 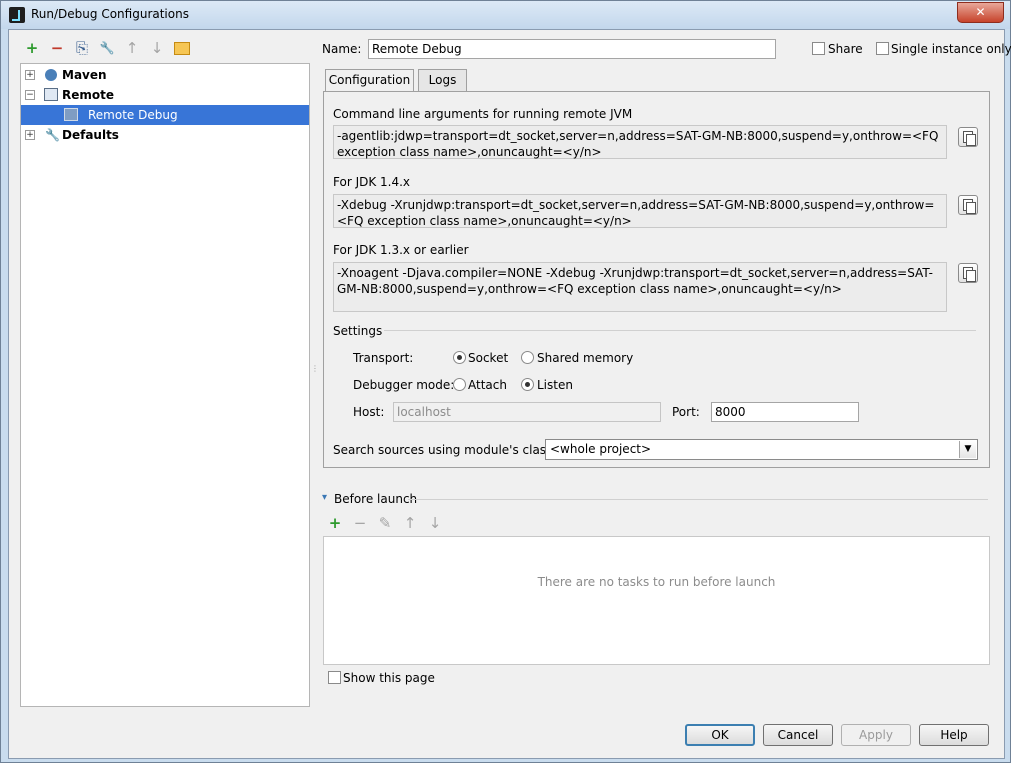 What do you see at coordinates (967, 449) in the screenshot?
I see `chevron-down-icon: ▼` at bounding box center [967, 449].